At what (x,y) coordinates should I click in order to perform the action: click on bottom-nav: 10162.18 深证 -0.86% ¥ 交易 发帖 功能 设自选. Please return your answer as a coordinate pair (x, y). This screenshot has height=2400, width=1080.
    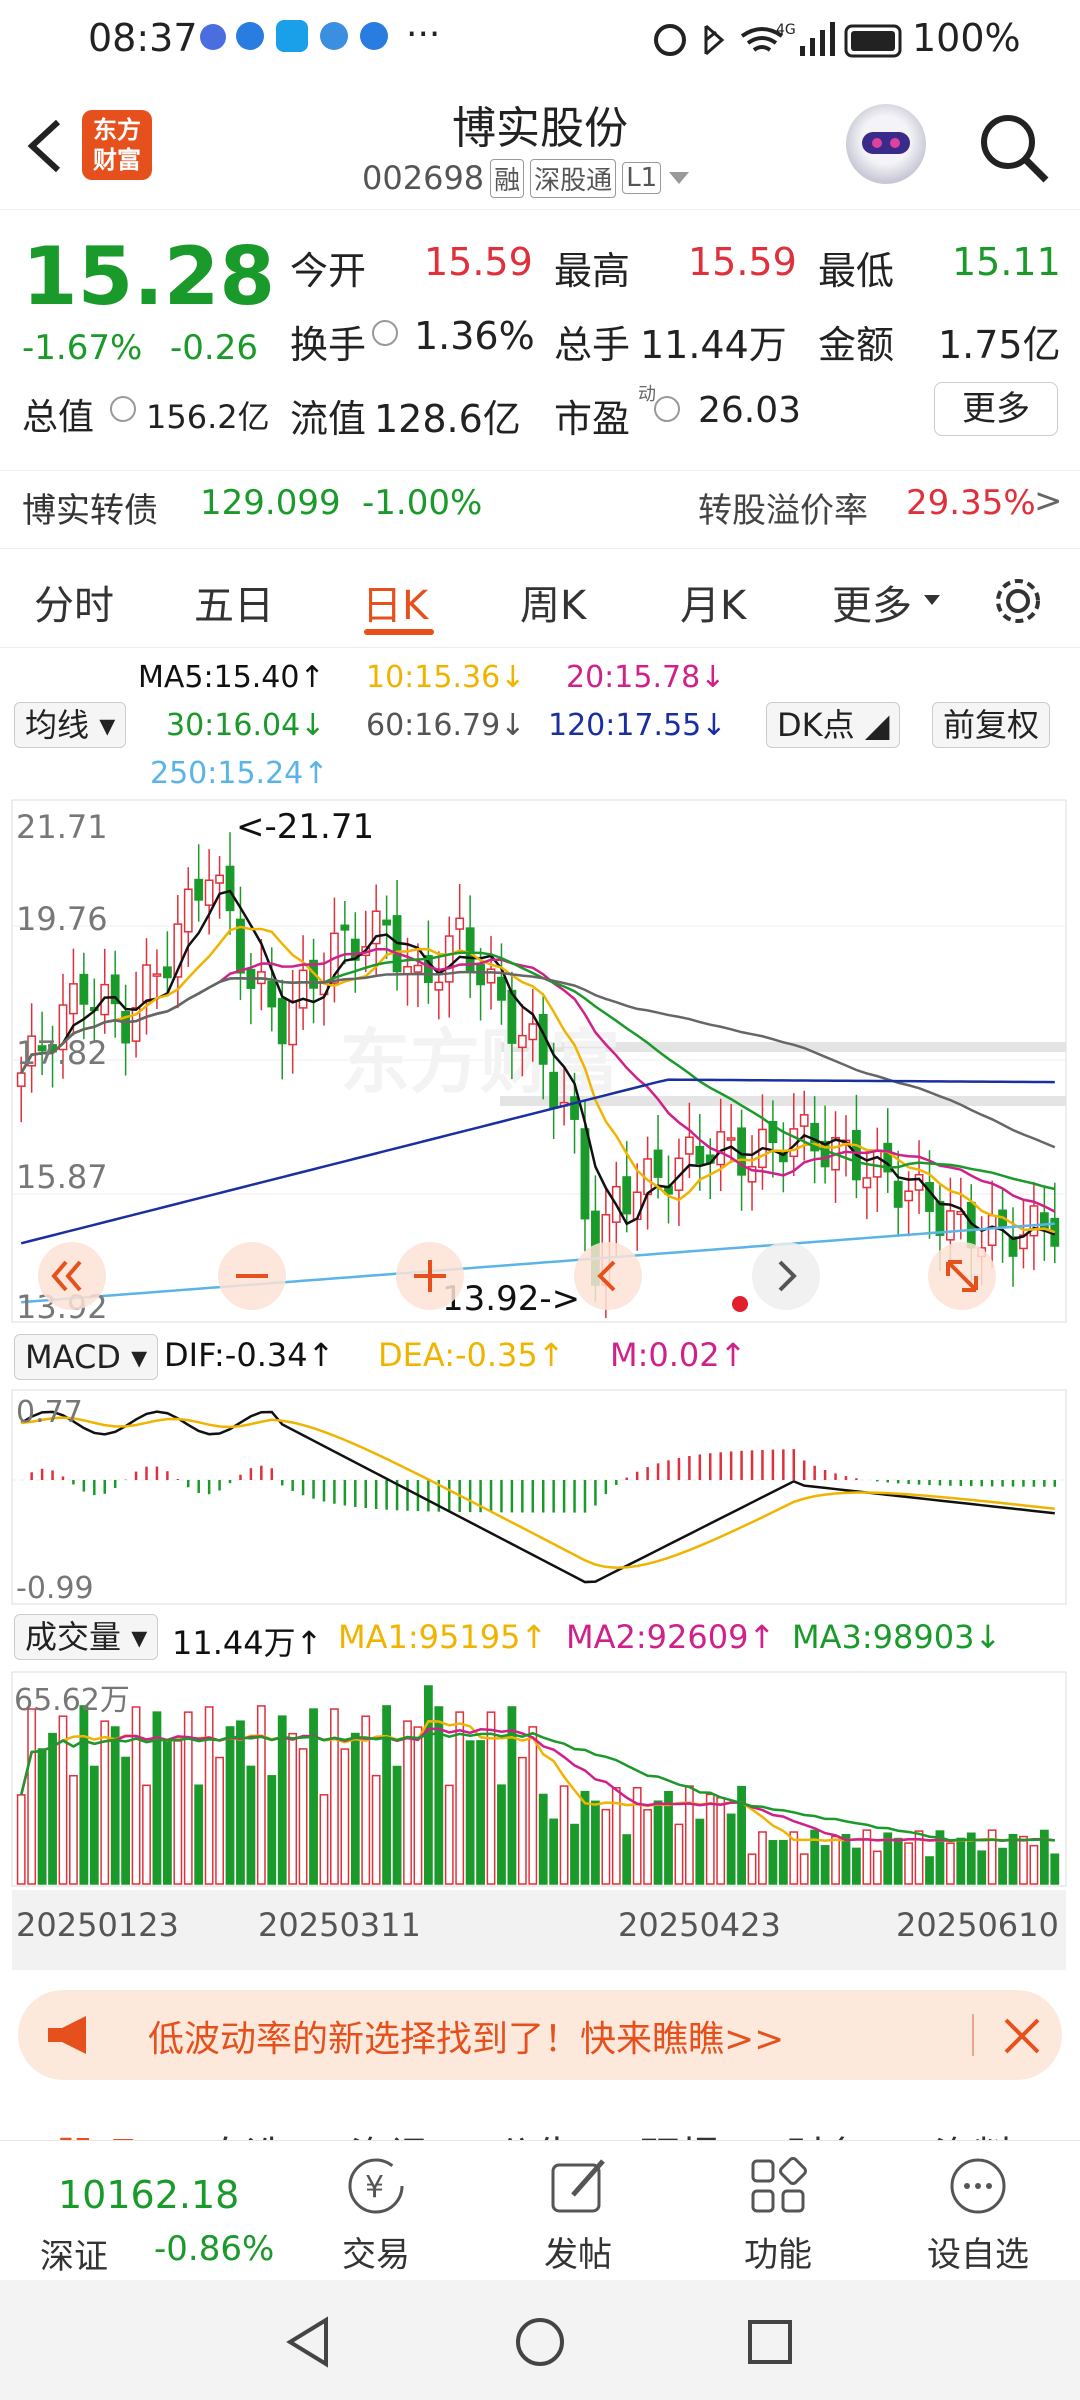
    Looking at the image, I should click on (540, 2210).